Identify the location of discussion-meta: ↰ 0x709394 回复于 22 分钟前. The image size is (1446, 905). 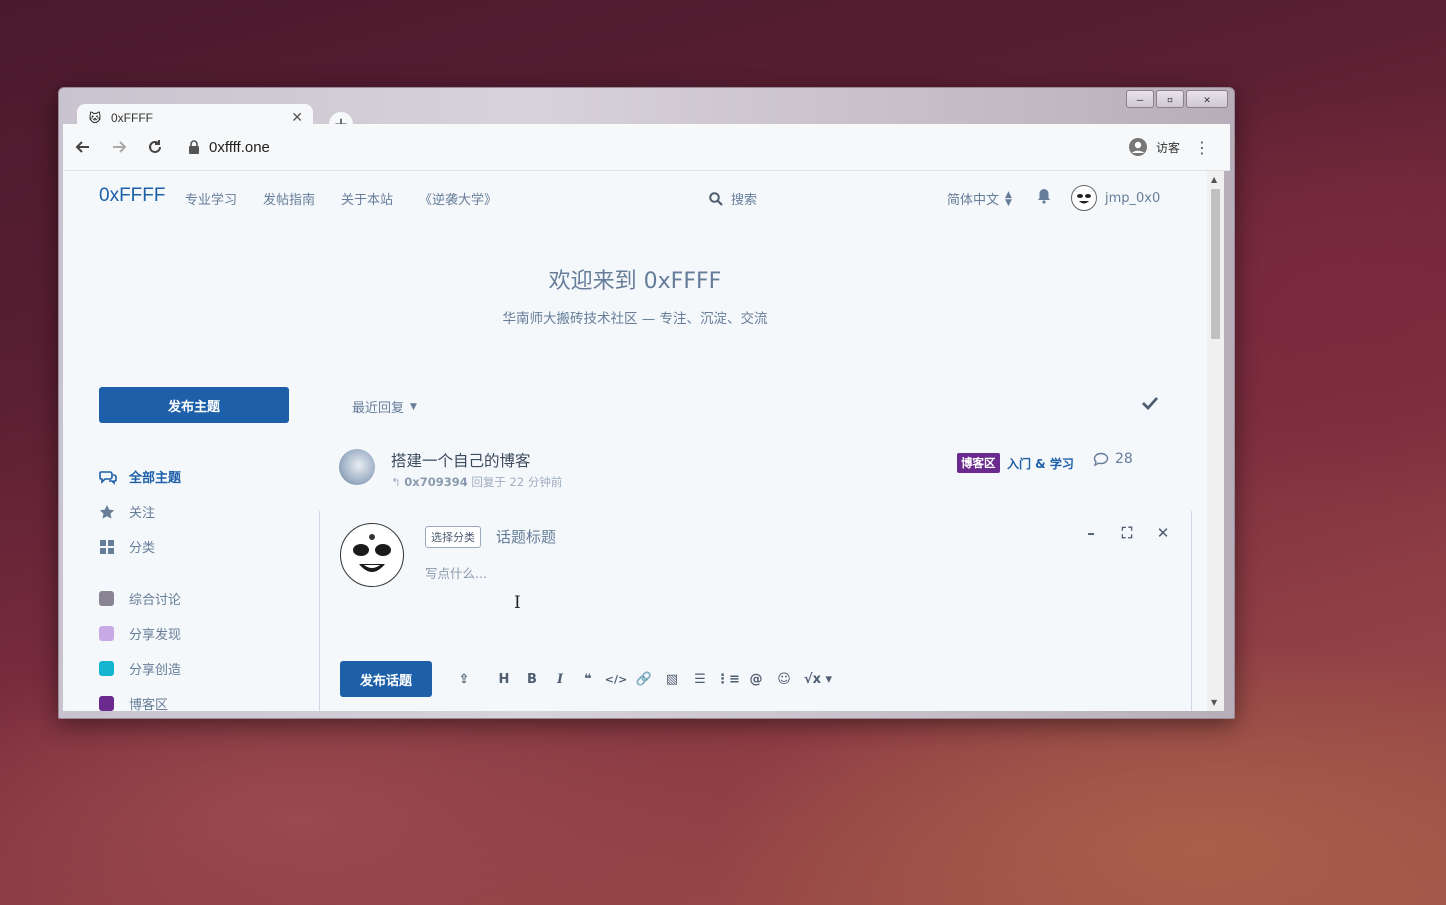
(476, 482).